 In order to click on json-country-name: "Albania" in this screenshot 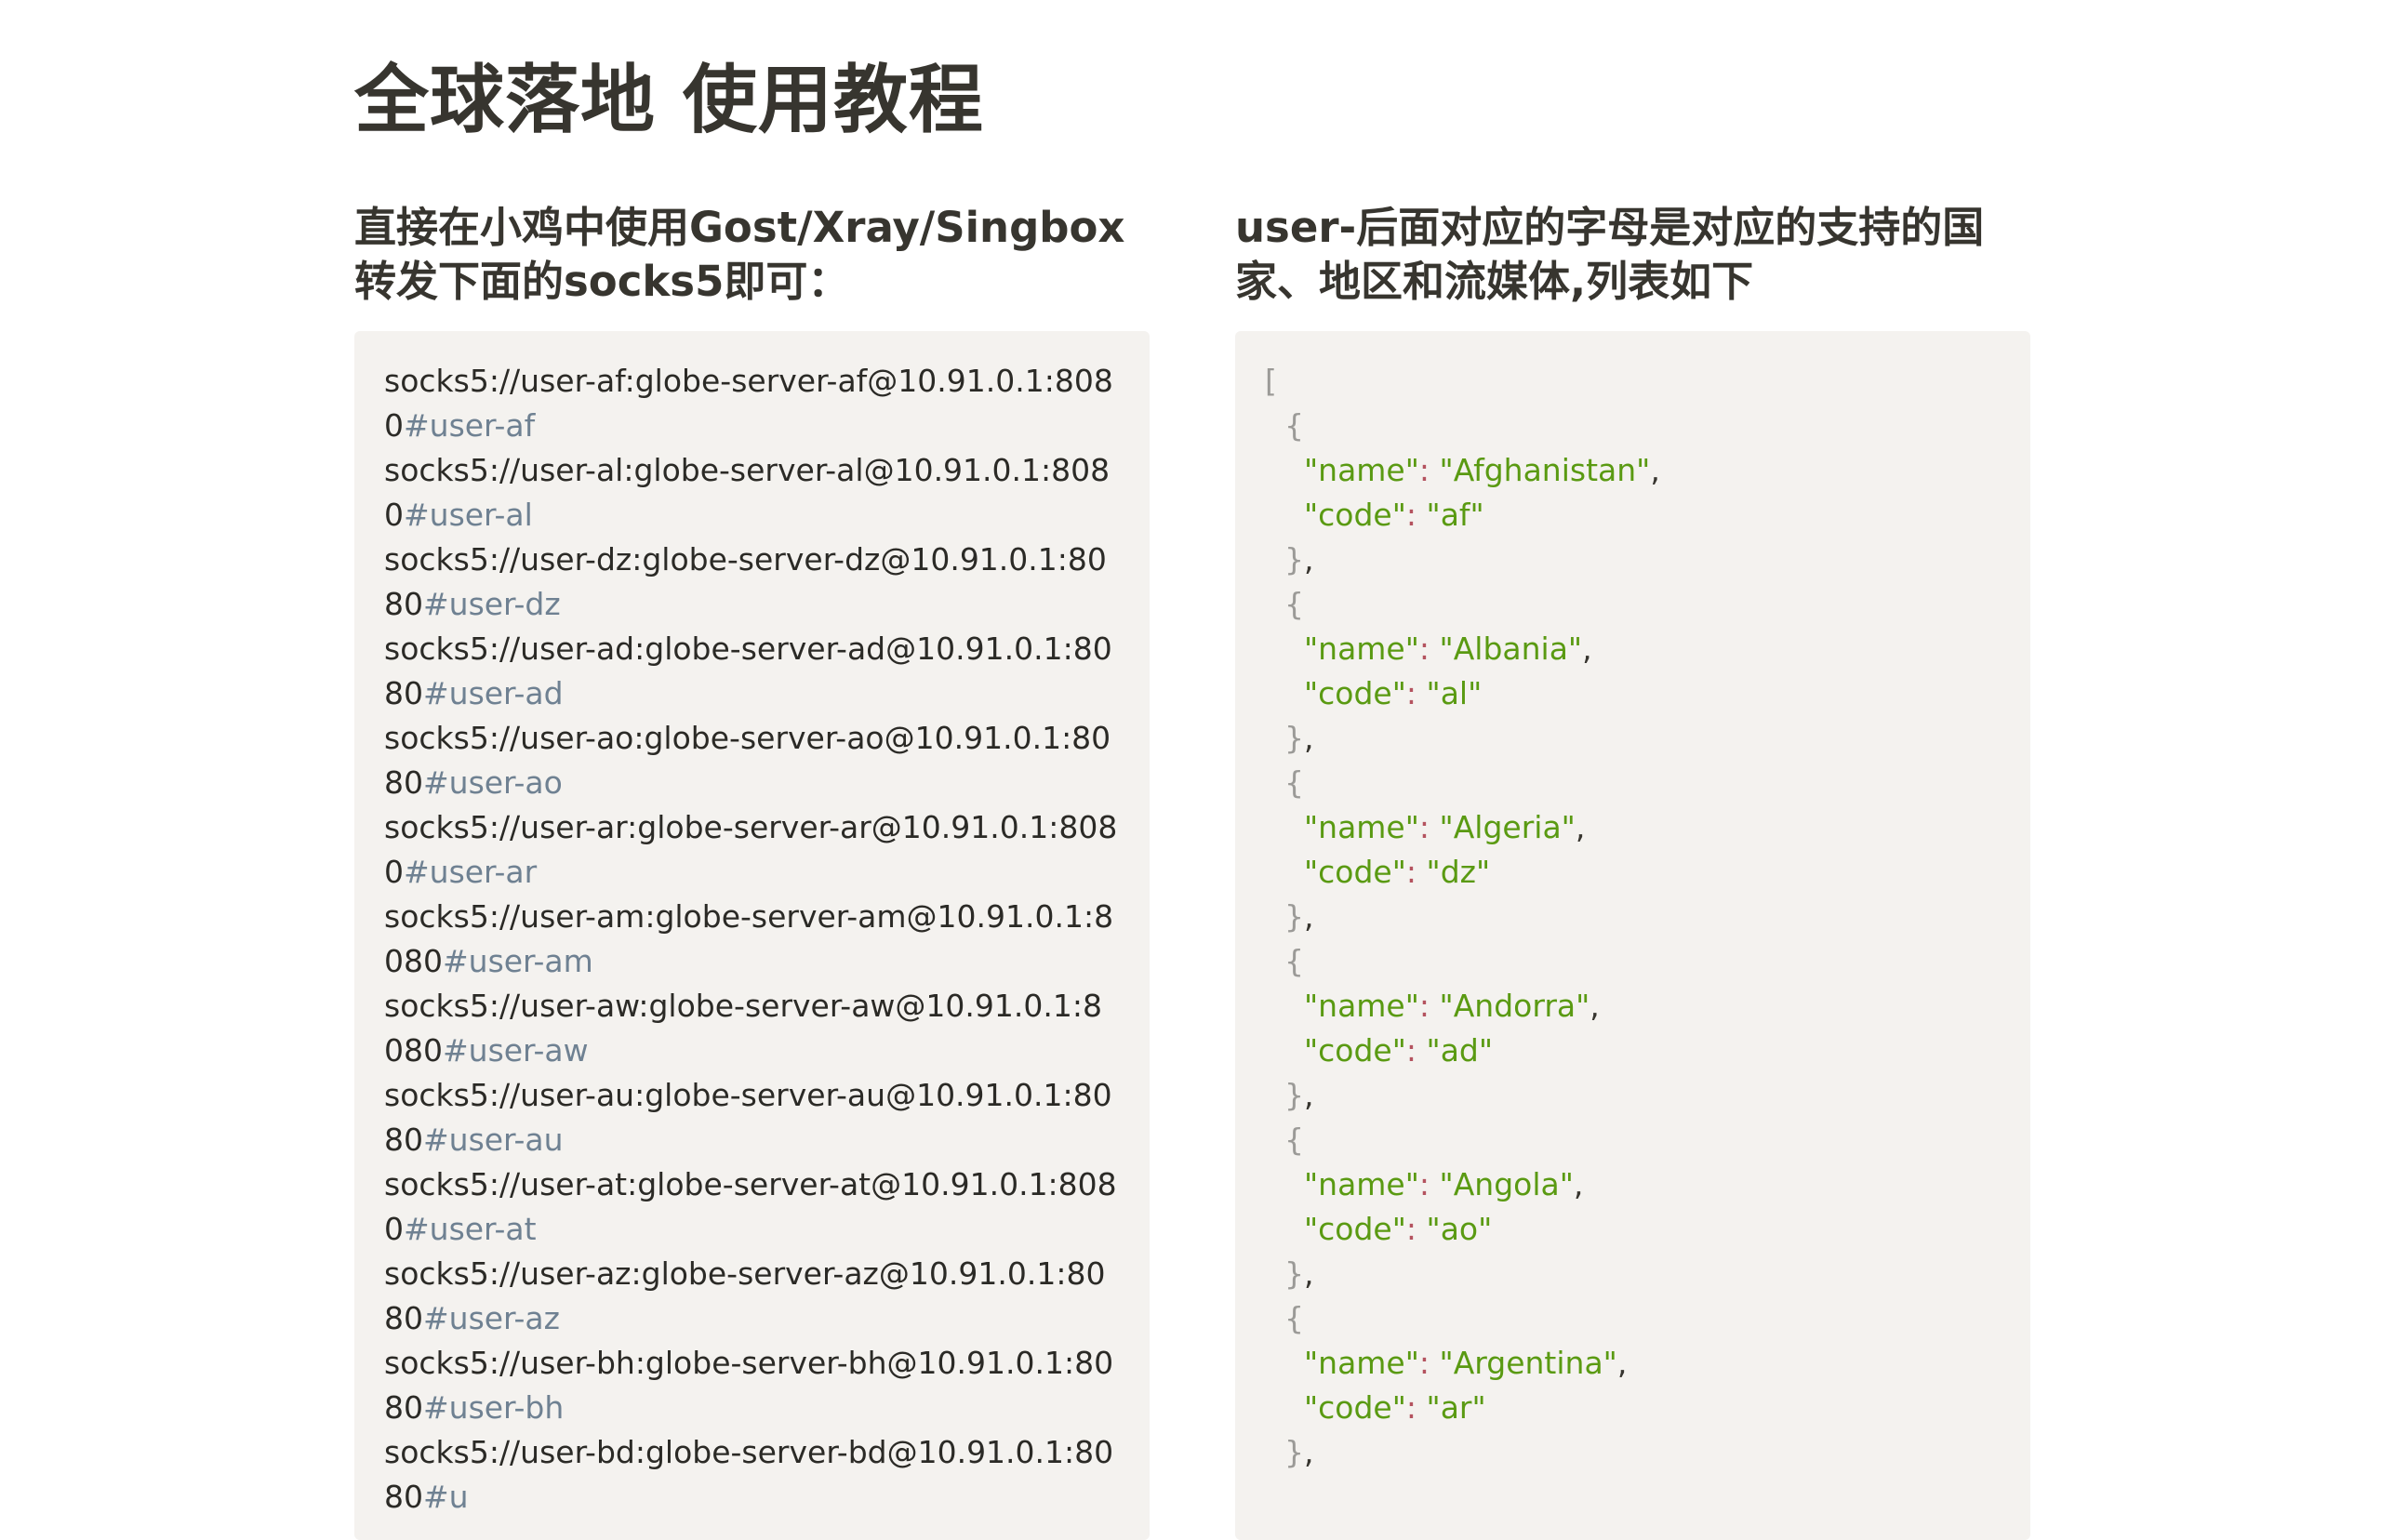, I will do `click(1511, 649)`.